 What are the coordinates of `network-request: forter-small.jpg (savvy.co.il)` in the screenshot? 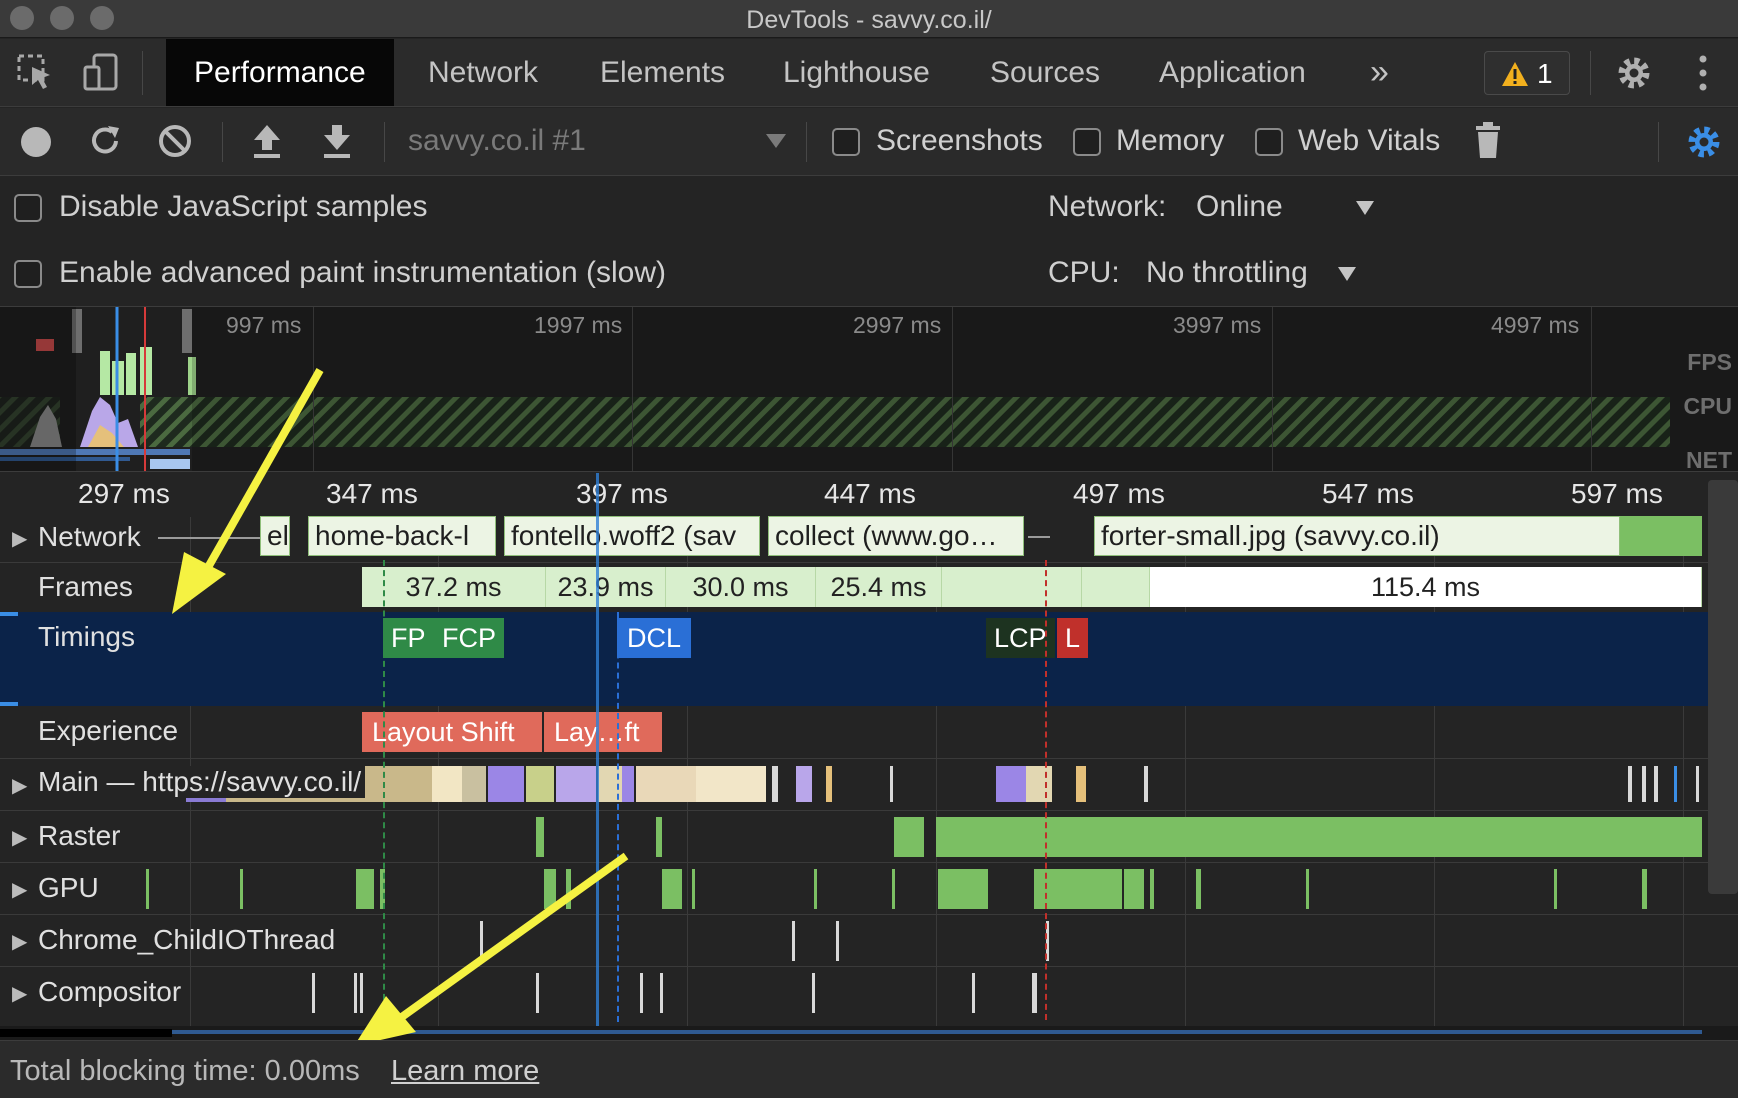 It's located at (1357, 536).